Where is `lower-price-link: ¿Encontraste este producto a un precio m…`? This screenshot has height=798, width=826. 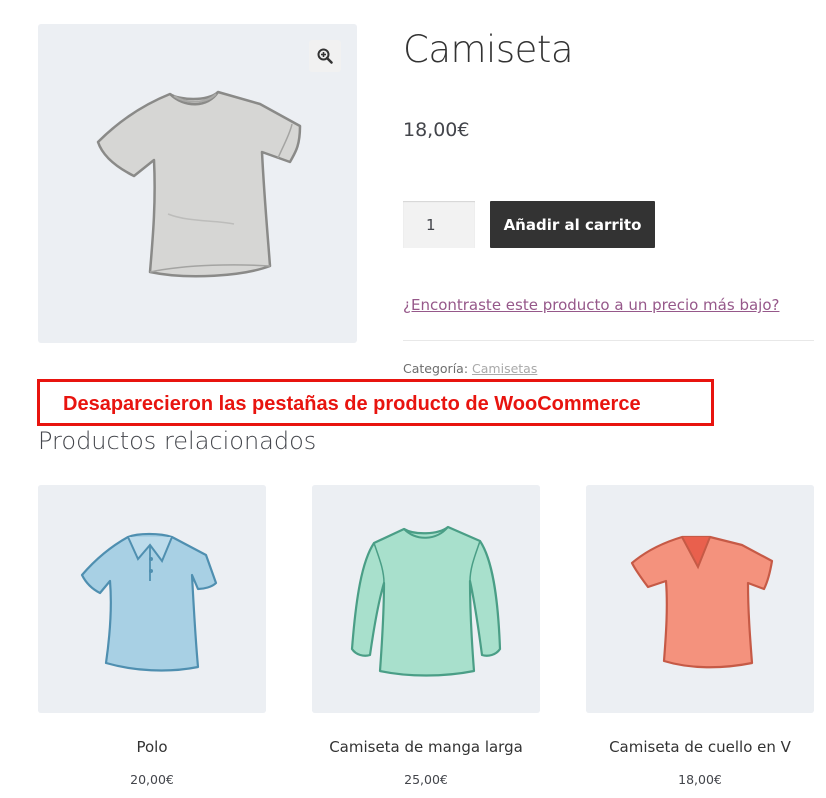
lower-price-link: ¿Encontraste este producto a un precio m… is located at coordinates (591, 305).